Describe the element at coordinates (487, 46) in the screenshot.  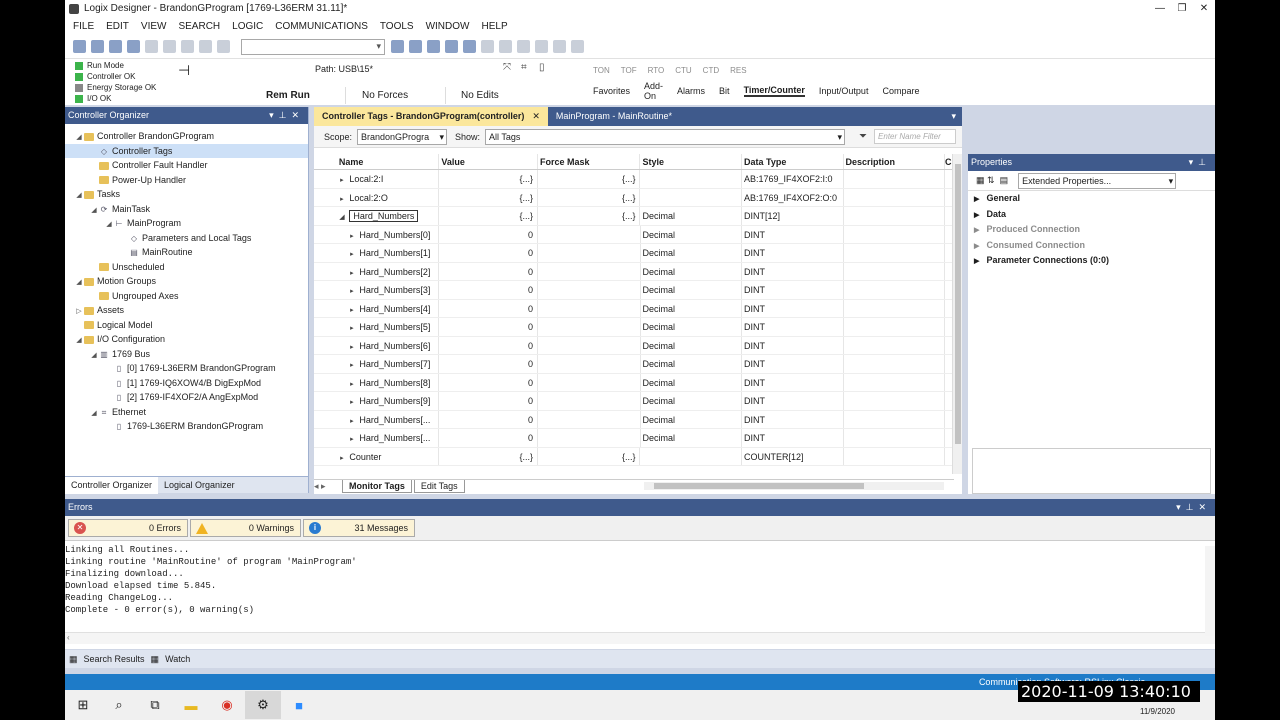
I see `rung-edit-icon` at that location.